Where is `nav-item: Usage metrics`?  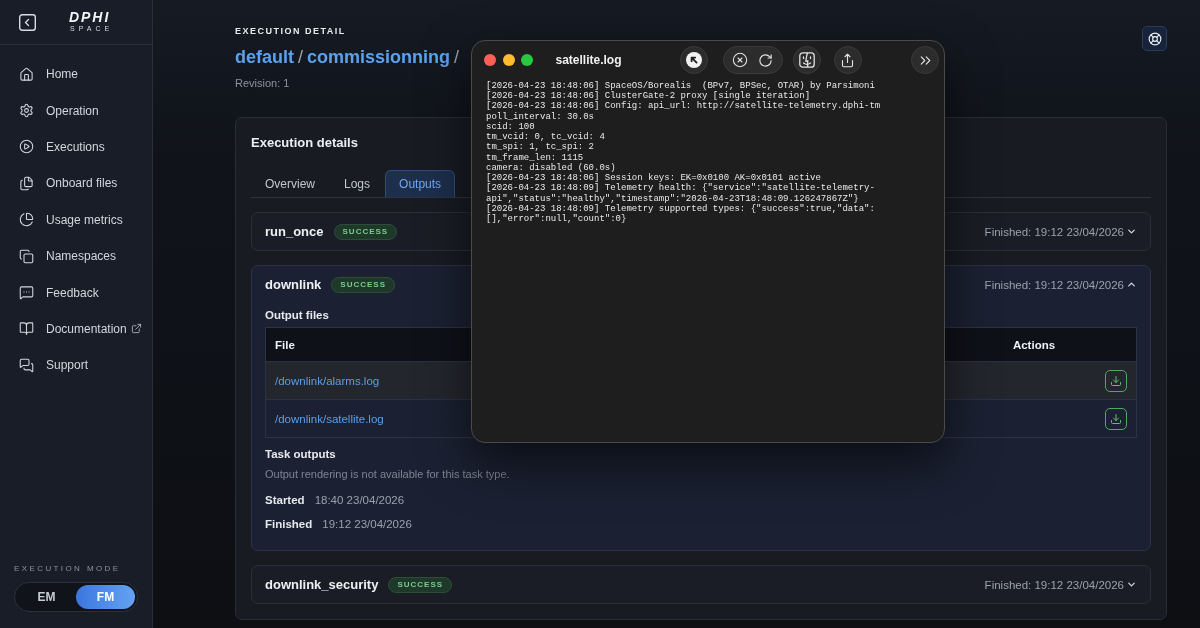
nav-item: Usage metrics is located at coordinates (73, 219).